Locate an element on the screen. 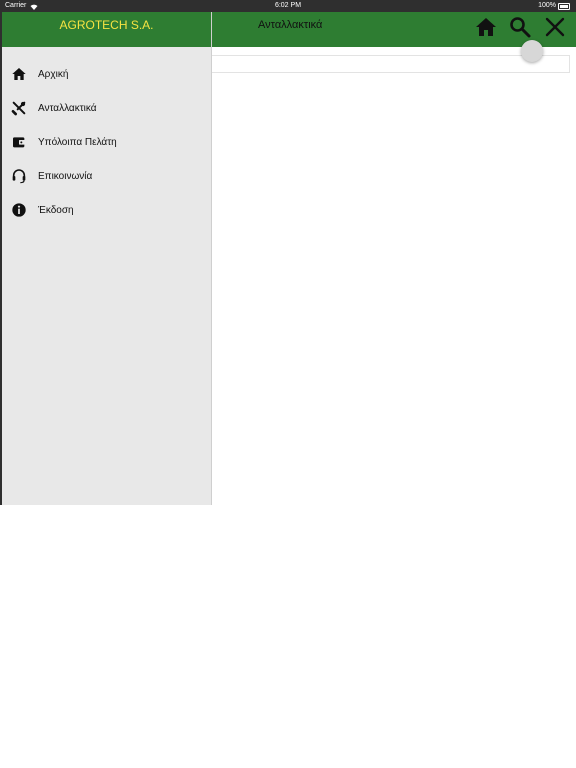  drawer-item-customer-balance: Υπόλοιπα Πελάτη is located at coordinates (105, 142).